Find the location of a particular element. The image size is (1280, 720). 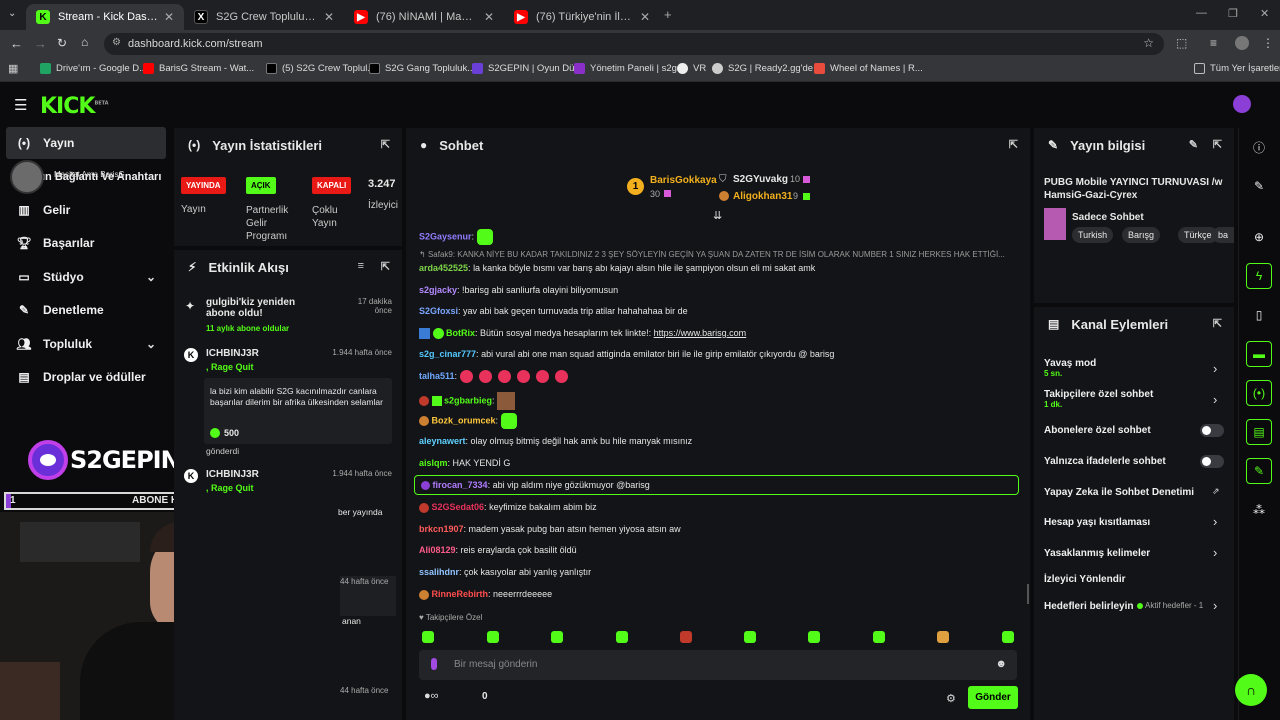

chat-username: aleynawert is located at coordinates (442, 441).